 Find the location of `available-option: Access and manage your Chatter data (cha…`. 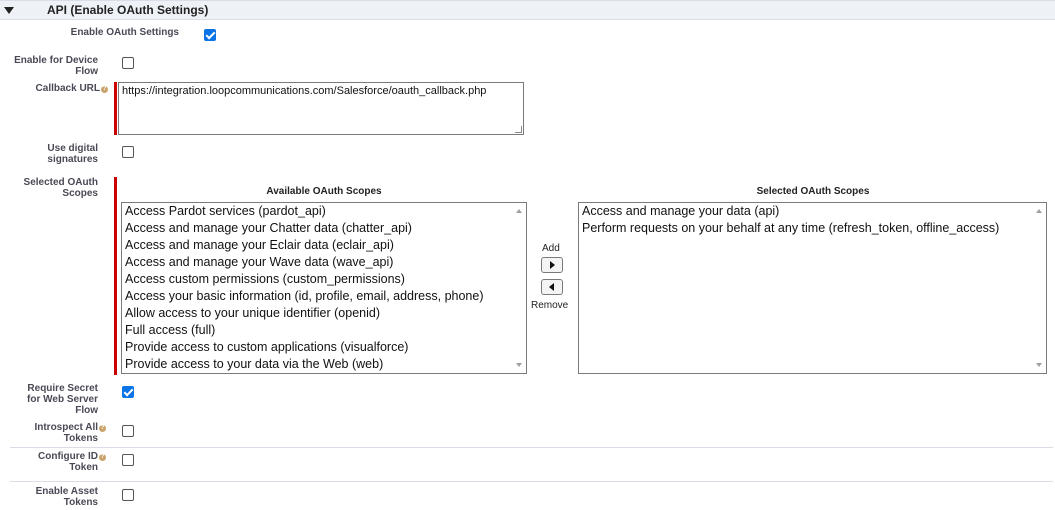

available-option: Access and manage your Chatter data (cha… is located at coordinates (324, 228).